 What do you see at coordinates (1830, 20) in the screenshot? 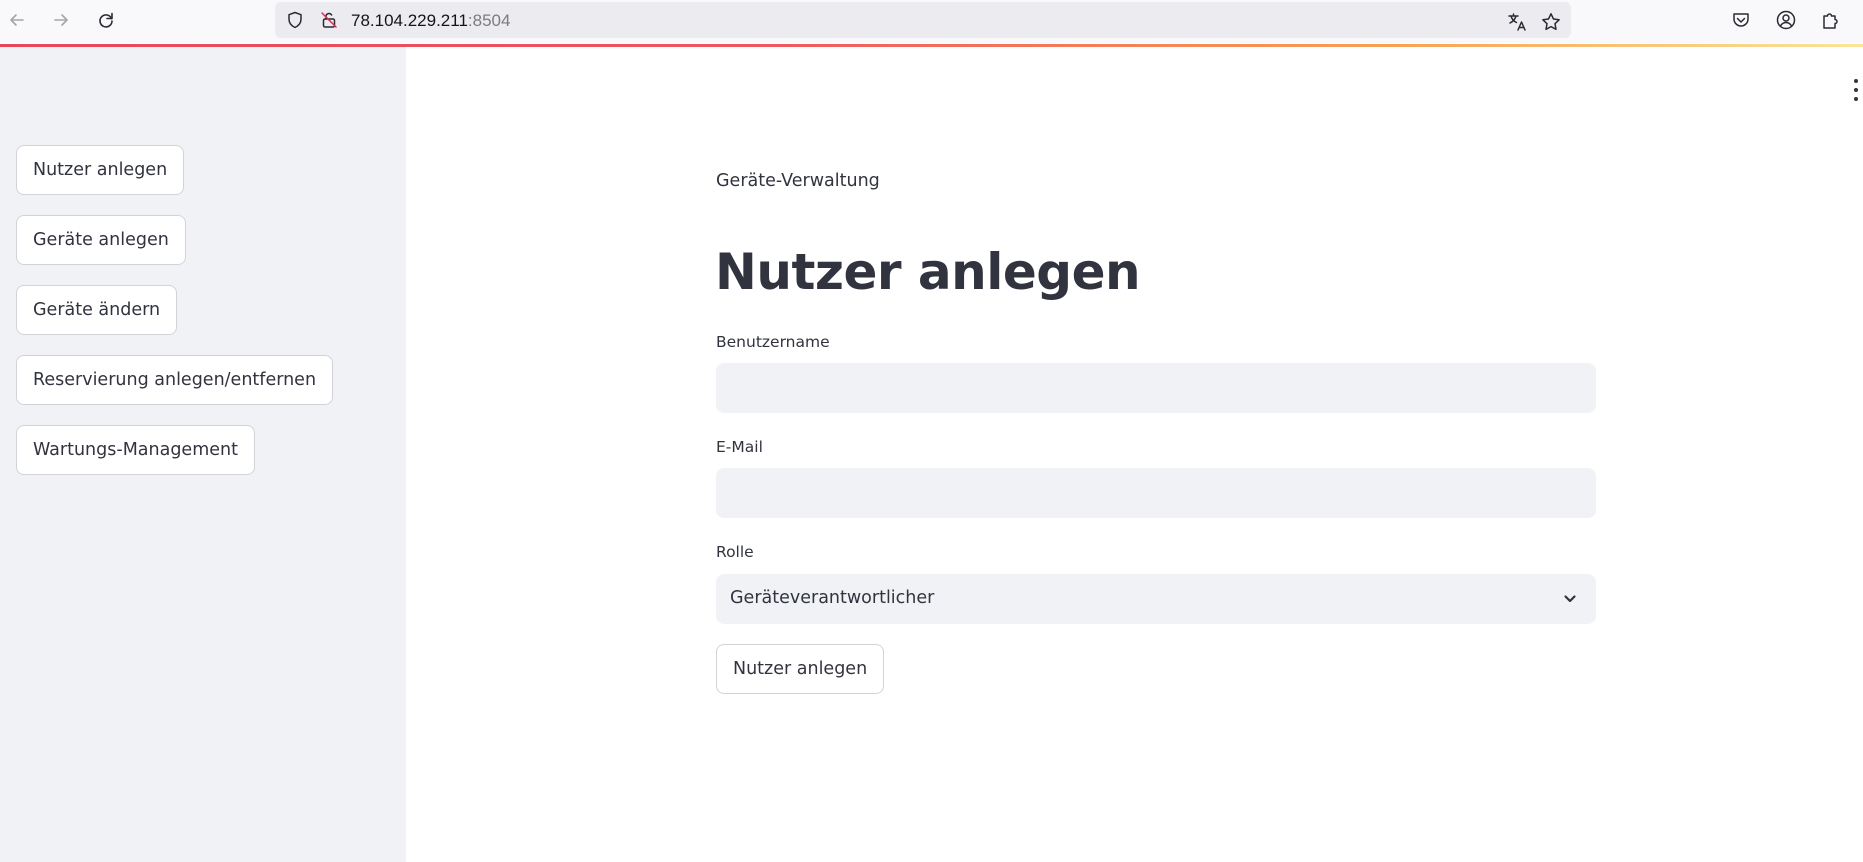
I see `extensions-icon` at bounding box center [1830, 20].